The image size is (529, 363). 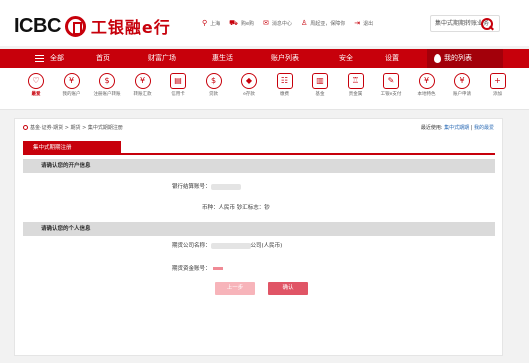 I want to click on payment-icon: ☷, so click(x=284, y=81).